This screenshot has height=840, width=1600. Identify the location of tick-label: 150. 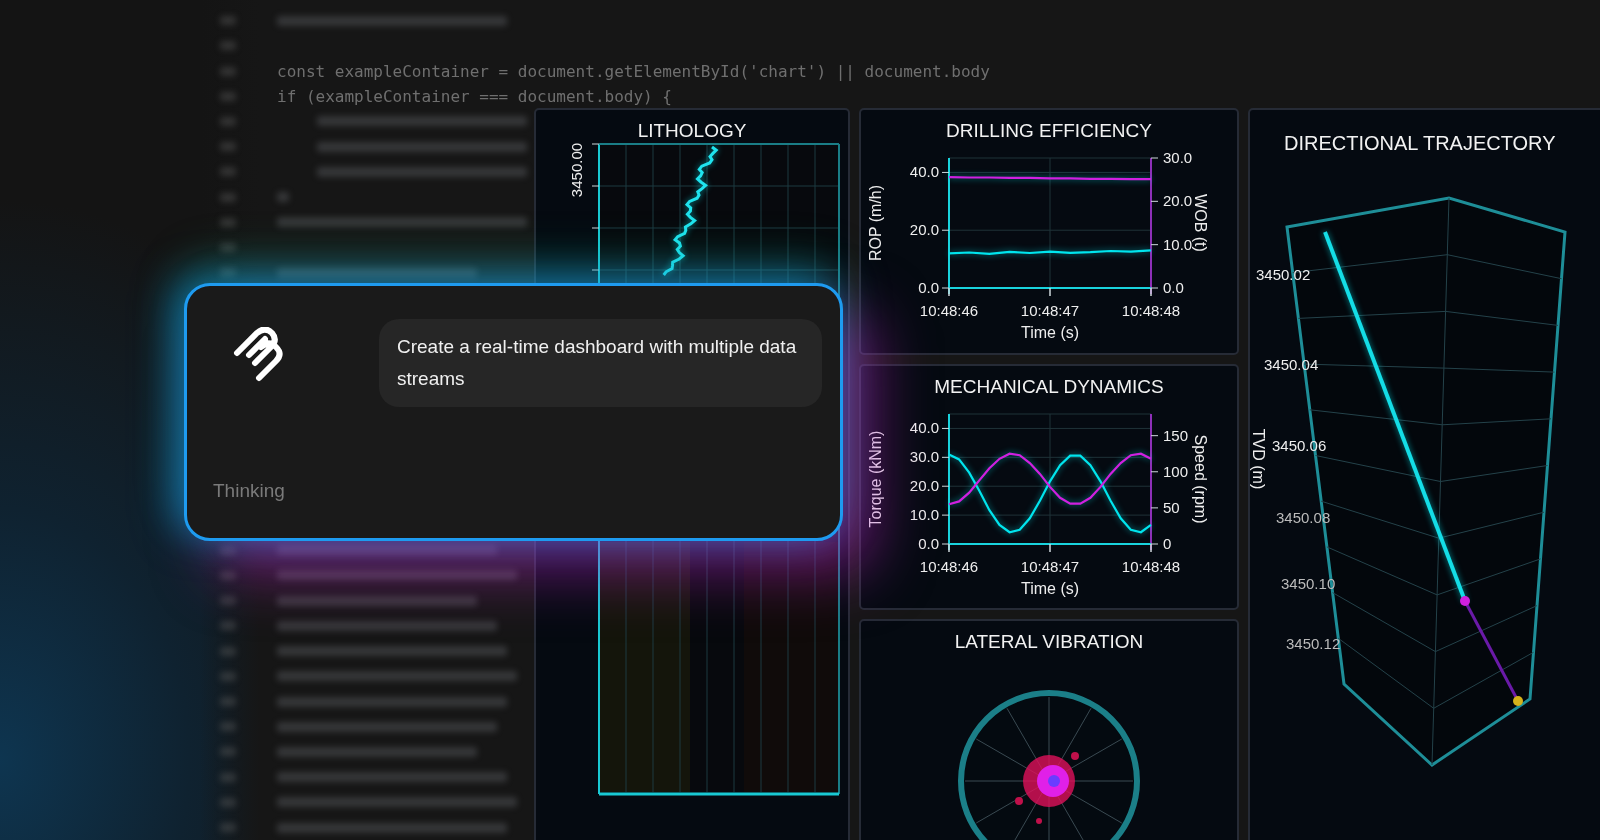
(1176, 435).